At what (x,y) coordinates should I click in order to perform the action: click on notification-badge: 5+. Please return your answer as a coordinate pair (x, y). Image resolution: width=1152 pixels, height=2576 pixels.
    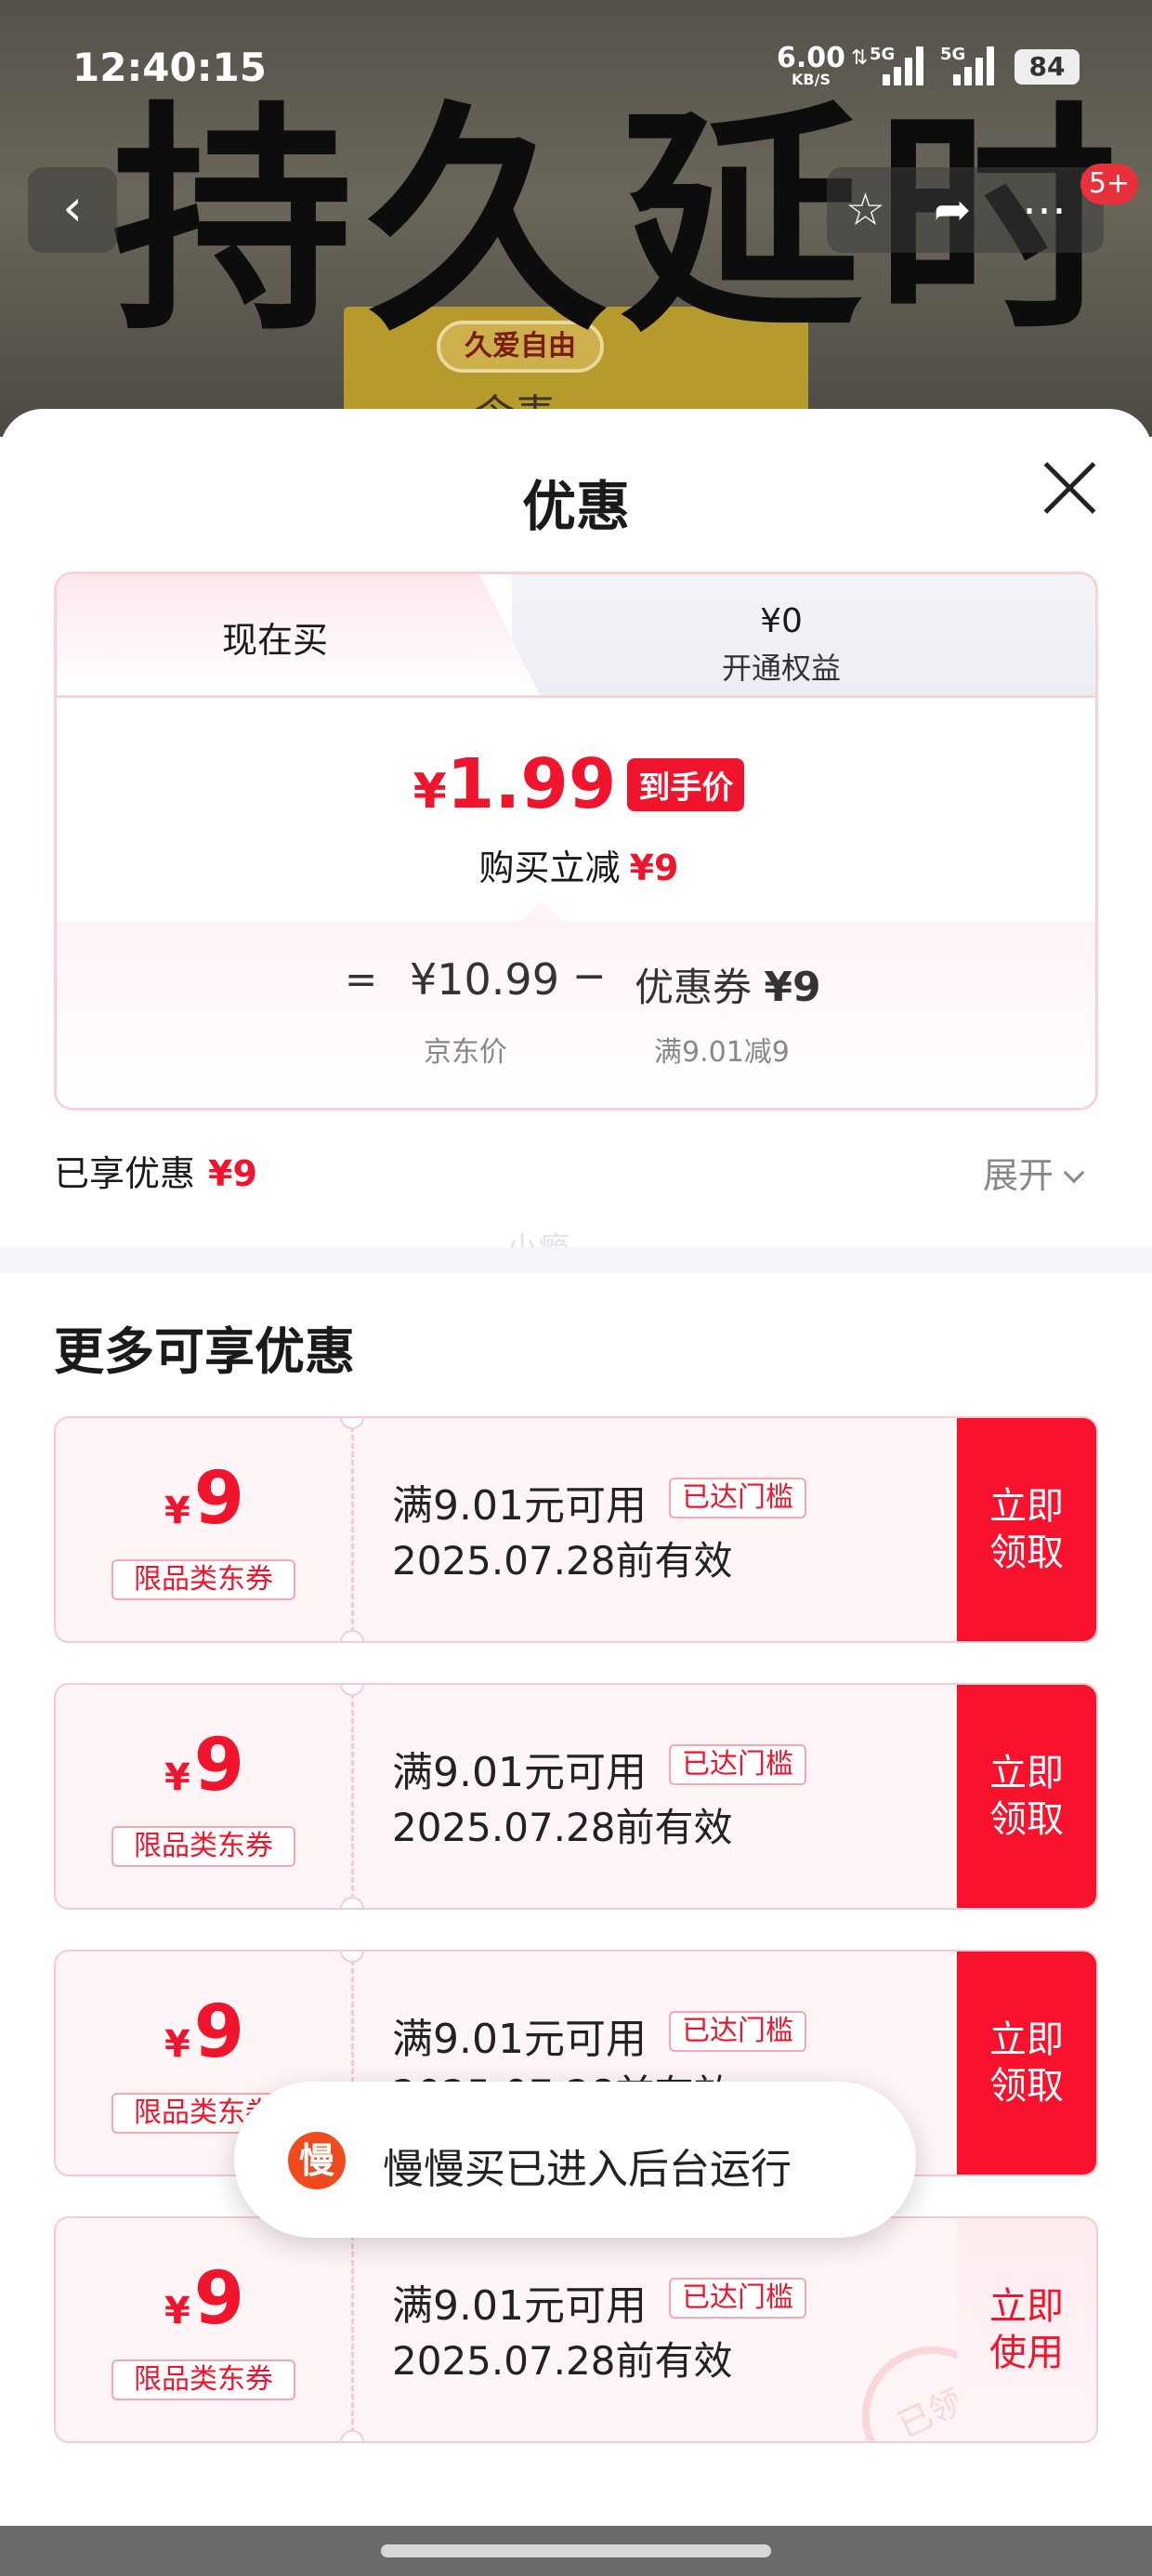
    Looking at the image, I should click on (1109, 184).